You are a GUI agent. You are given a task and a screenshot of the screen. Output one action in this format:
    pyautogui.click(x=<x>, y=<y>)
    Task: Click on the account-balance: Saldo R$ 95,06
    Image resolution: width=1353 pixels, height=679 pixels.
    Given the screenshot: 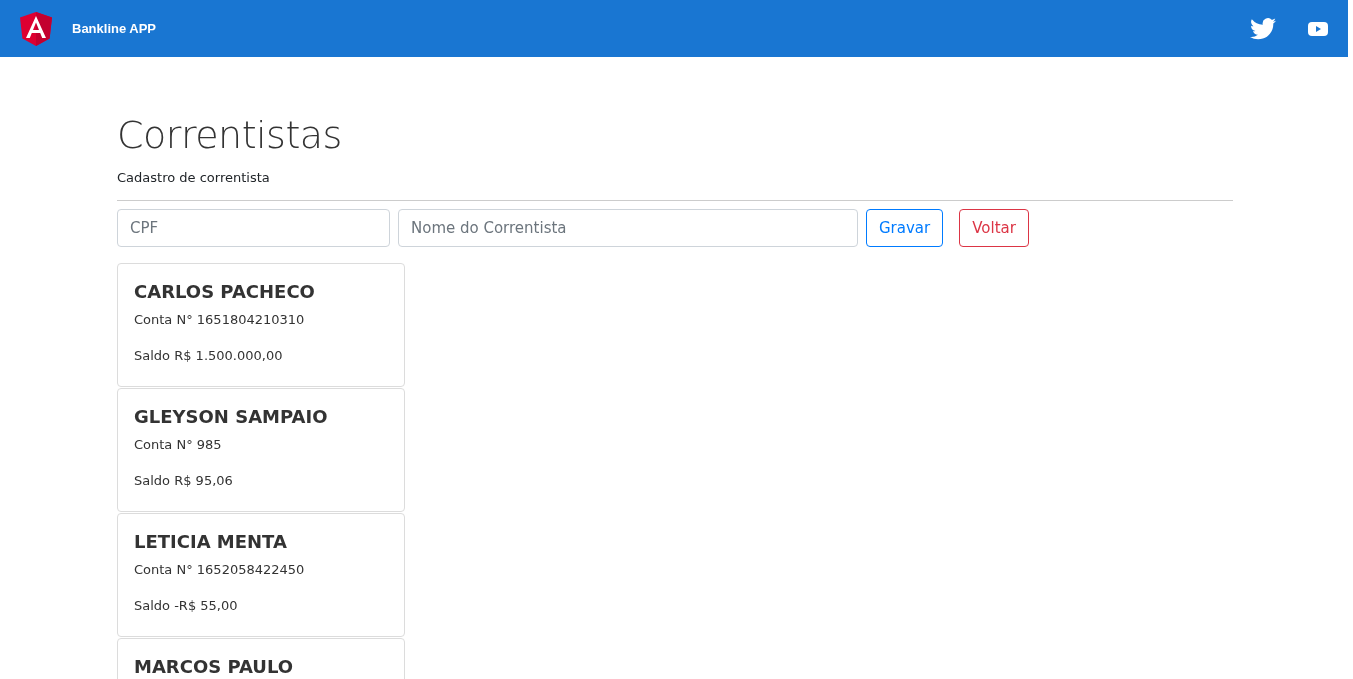 What is the action you would take?
    pyautogui.click(x=184, y=480)
    